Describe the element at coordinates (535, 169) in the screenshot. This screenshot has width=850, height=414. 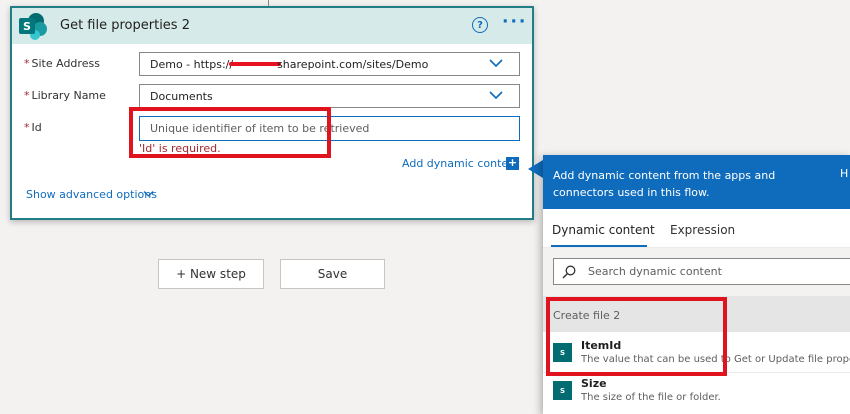
I see `panel-pointer` at that location.